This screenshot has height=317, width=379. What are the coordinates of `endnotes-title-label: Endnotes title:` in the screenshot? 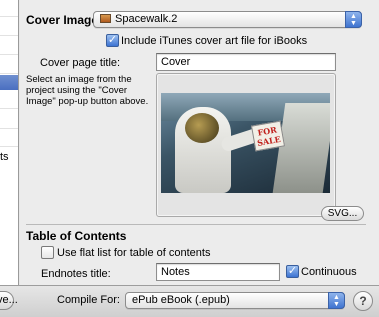 It's located at (76, 274).